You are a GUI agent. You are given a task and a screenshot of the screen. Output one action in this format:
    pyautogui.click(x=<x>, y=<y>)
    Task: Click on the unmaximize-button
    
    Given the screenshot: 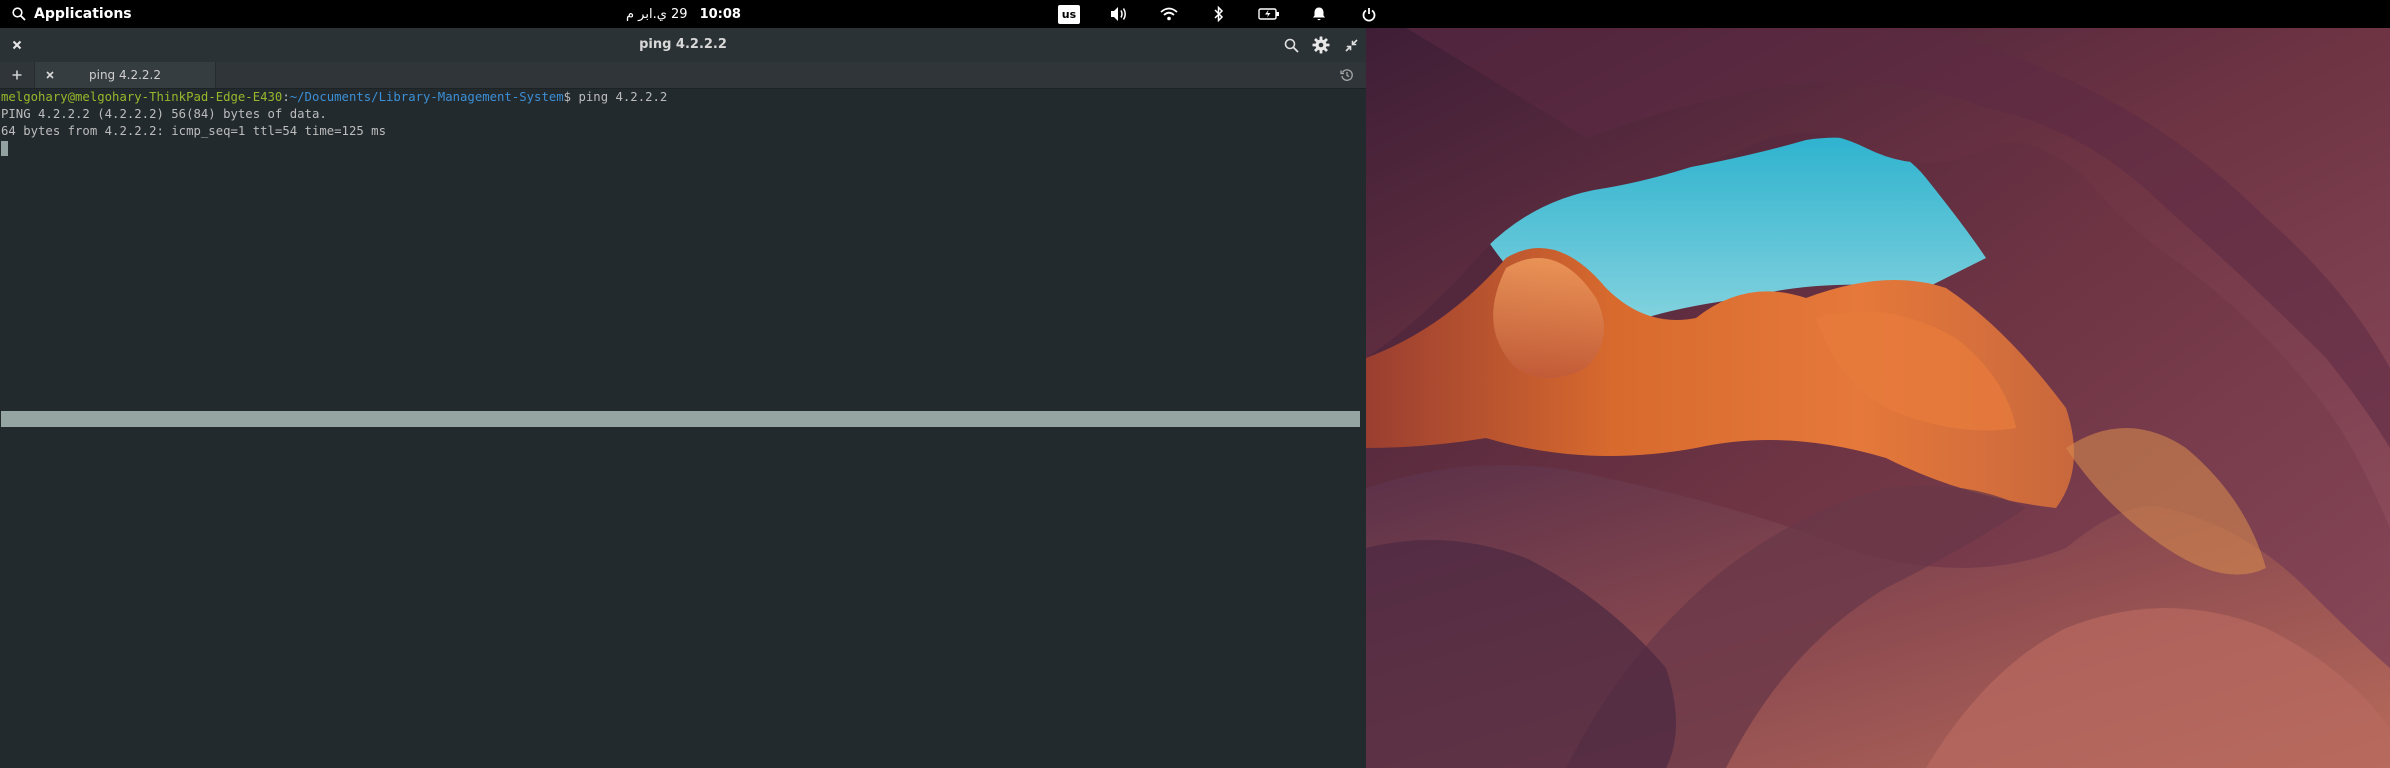 What is the action you would take?
    pyautogui.click(x=1351, y=45)
    